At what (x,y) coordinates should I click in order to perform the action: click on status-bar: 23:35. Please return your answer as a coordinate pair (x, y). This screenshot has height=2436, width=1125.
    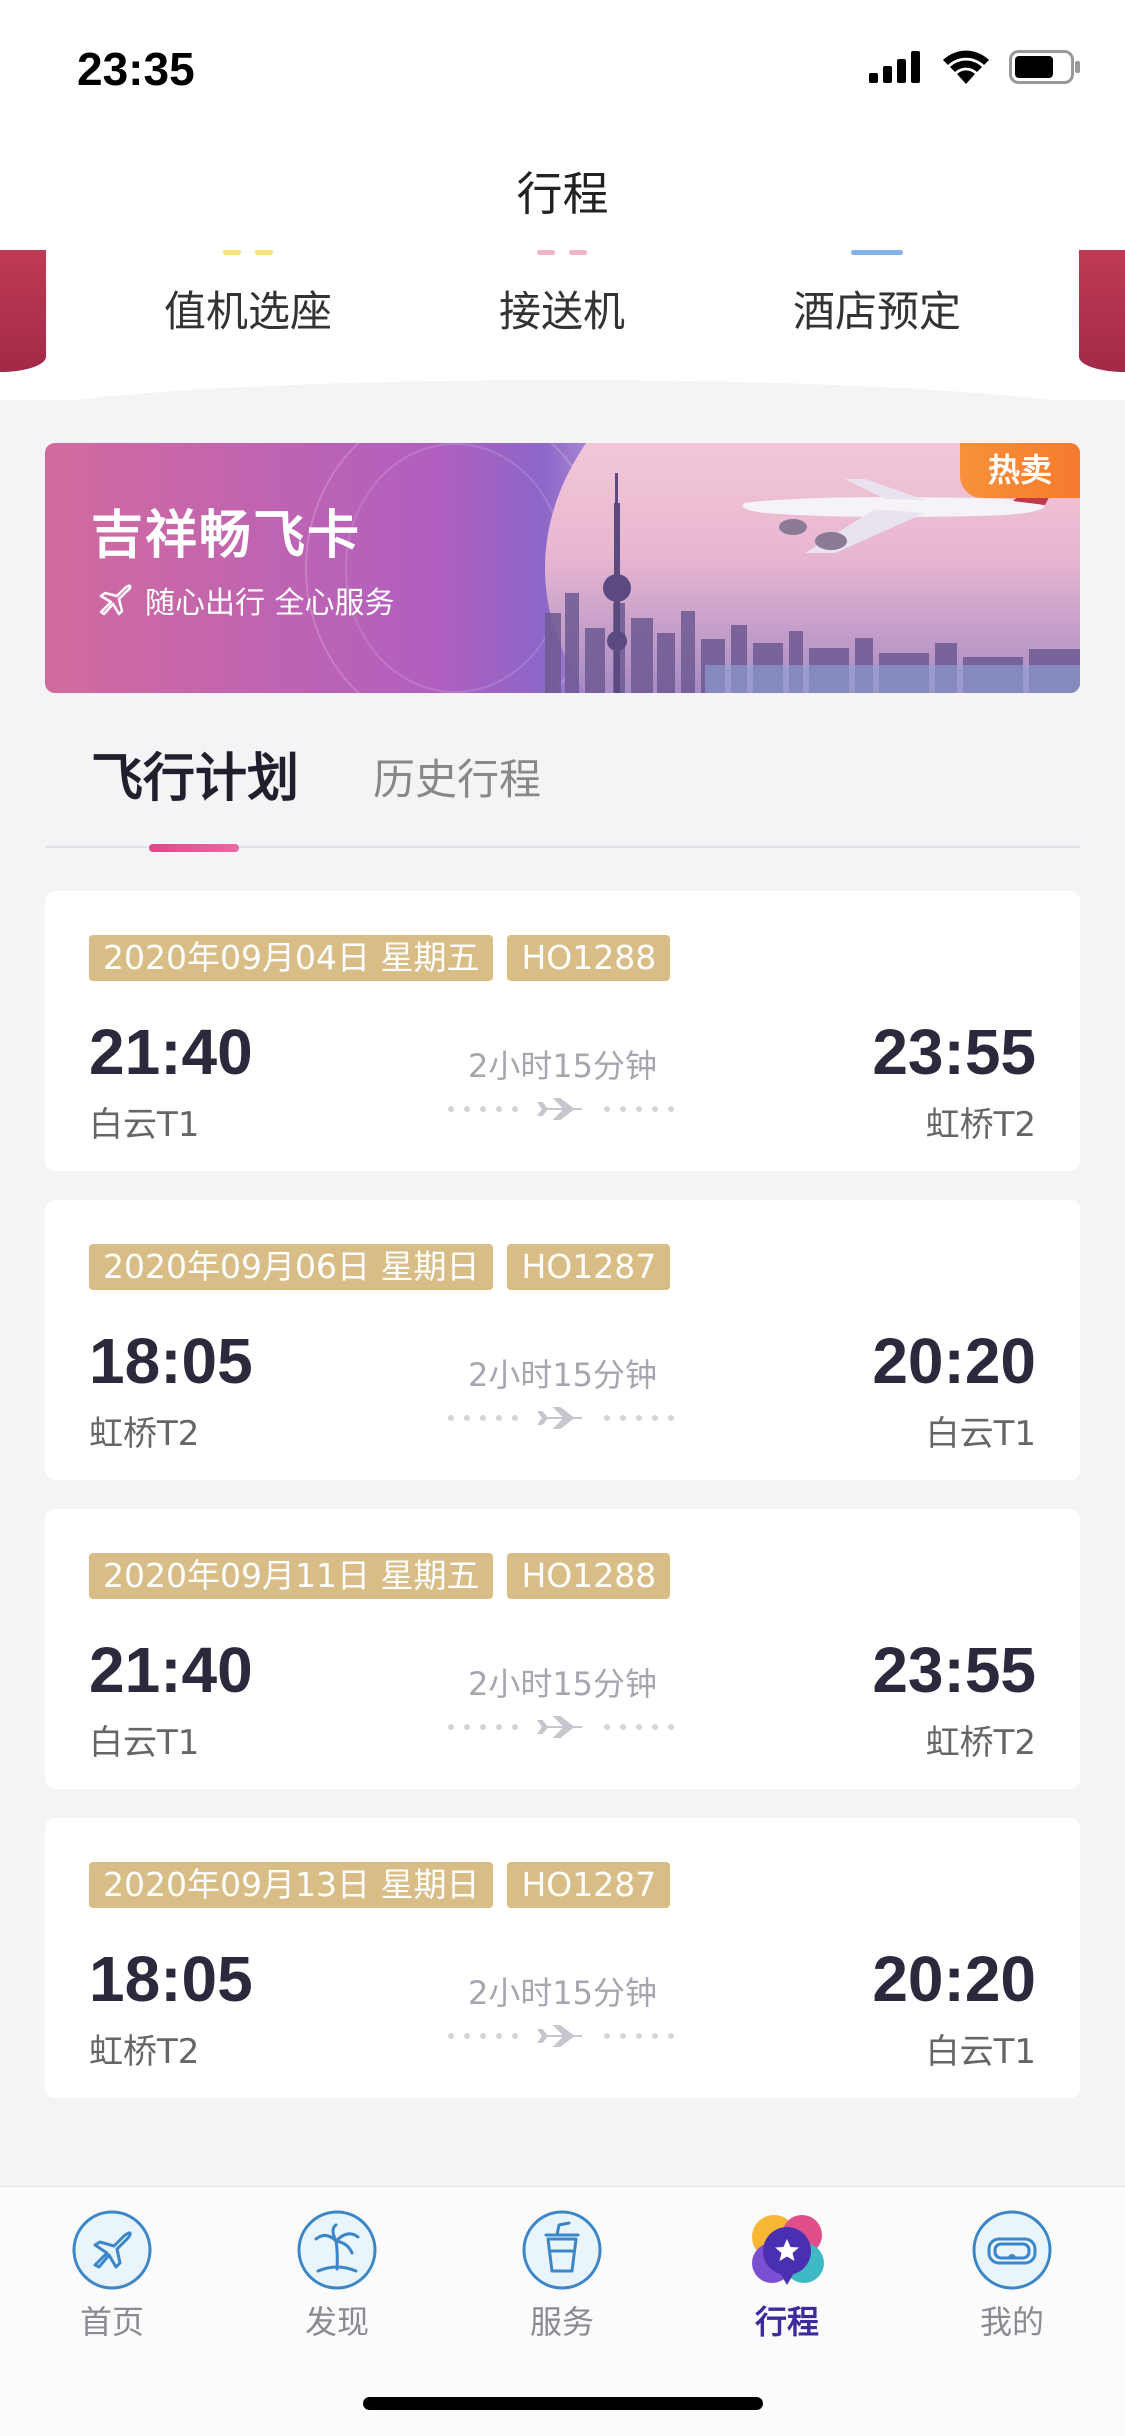
    Looking at the image, I should click on (562, 65).